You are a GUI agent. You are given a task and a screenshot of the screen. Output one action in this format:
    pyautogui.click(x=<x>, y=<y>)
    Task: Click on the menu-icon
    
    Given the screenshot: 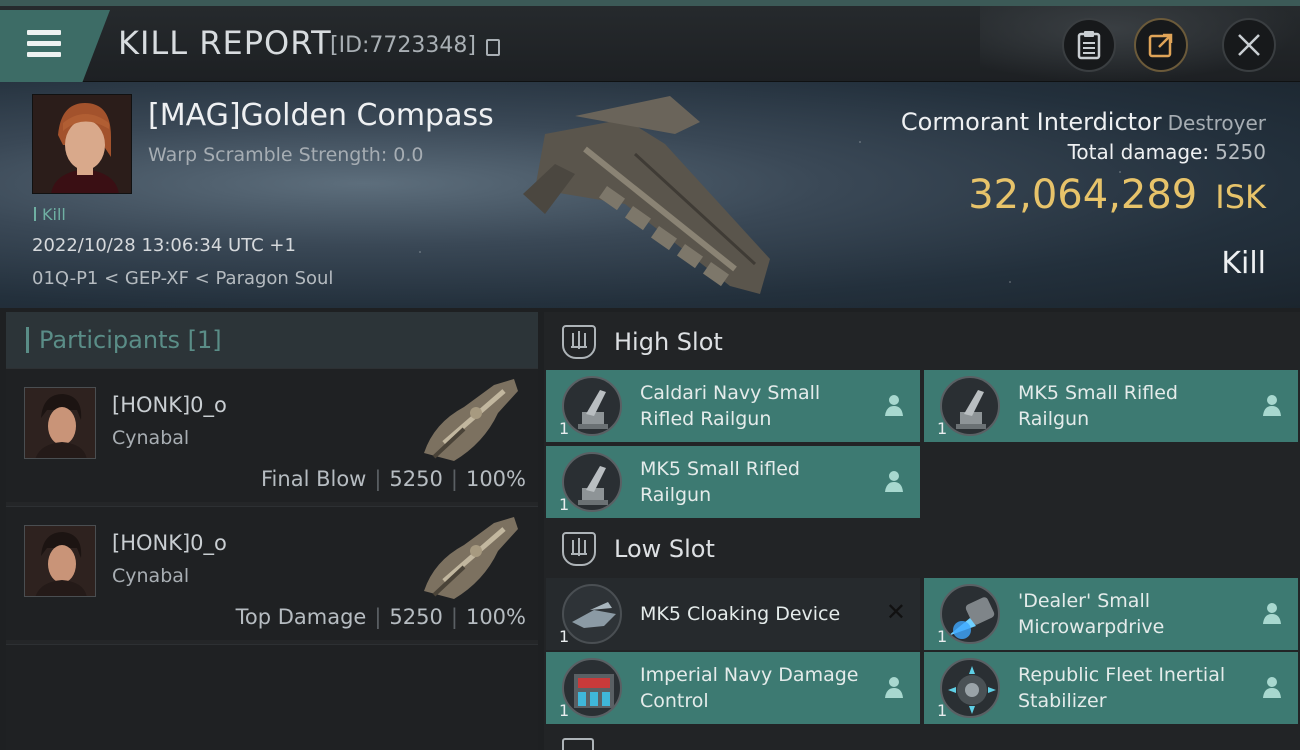 What is the action you would take?
    pyautogui.click(x=44, y=32)
    